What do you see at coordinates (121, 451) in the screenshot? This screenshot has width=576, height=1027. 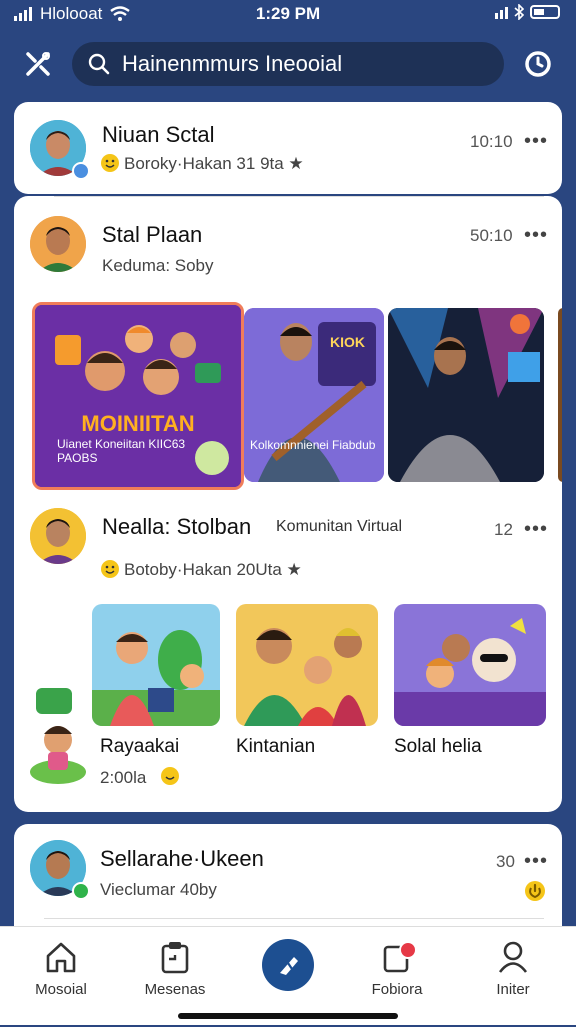 I see `media-caption: Uianet Koneiitan KIIC63 PAOBS` at bounding box center [121, 451].